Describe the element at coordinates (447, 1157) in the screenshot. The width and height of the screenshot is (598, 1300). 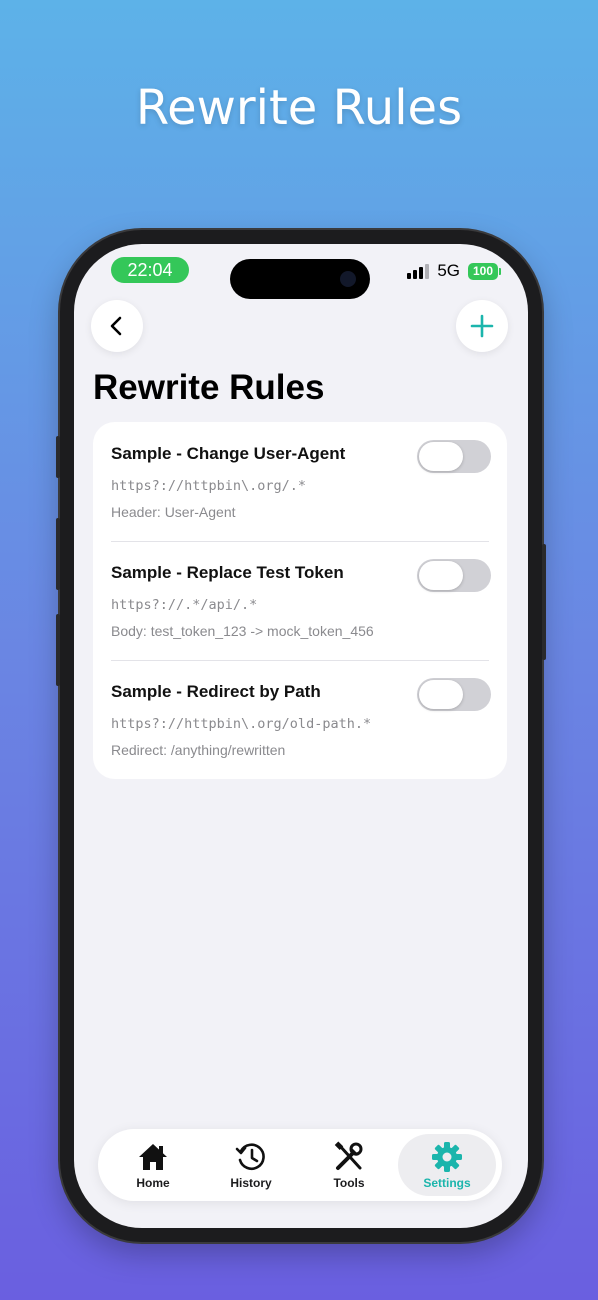
I see `gear-icon` at that location.